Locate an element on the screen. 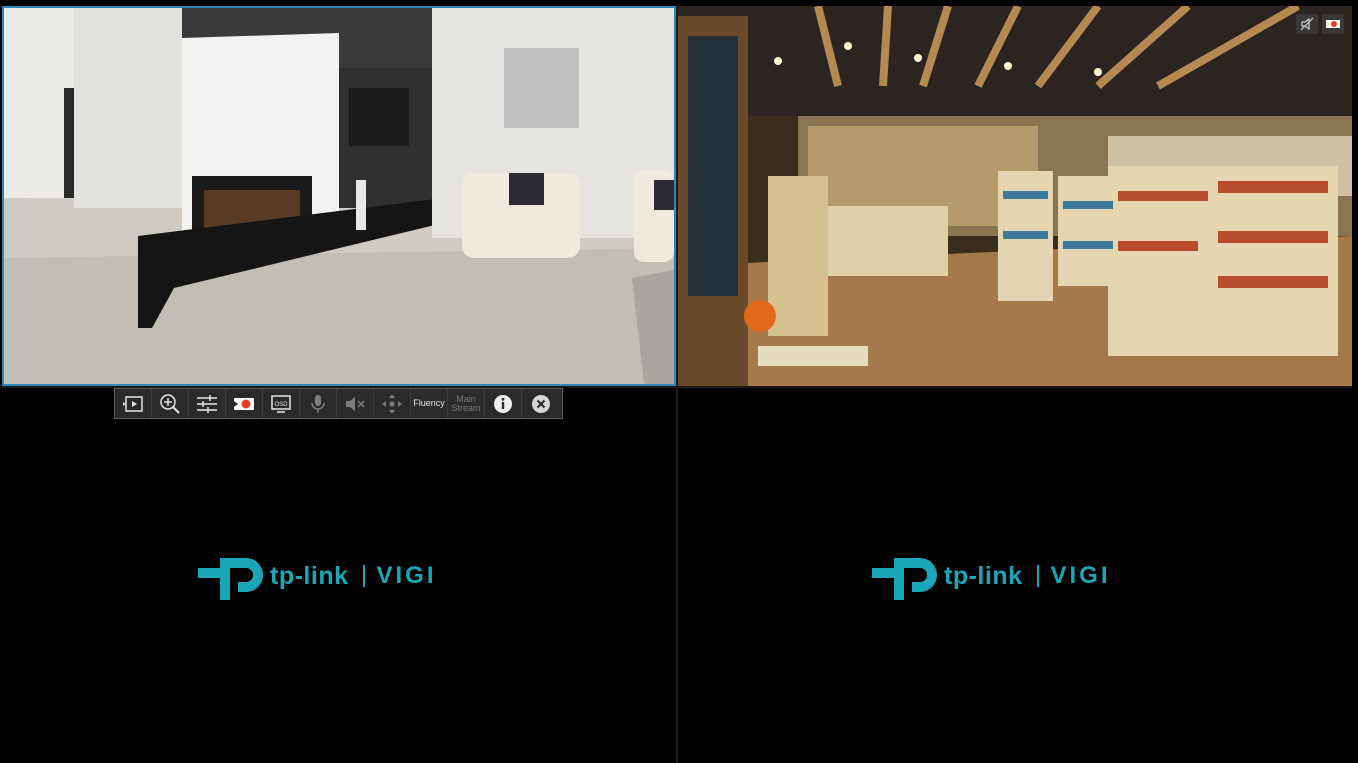 Image resolution: width=1358 pixels, height=763 pixels. zoom-in-icon is located at coordinates (170, 403).